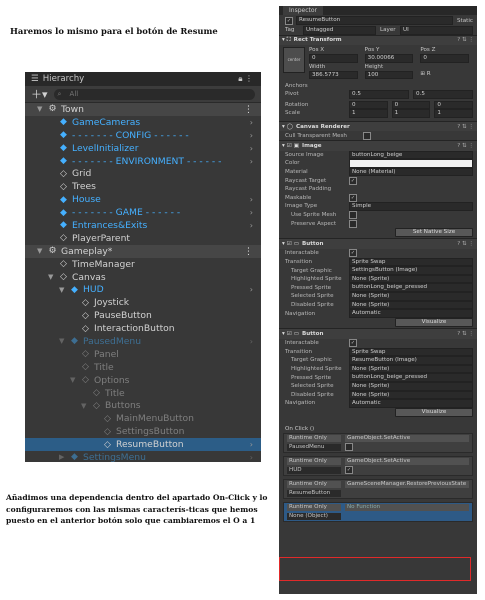 This screenshot has height=600, width=485. Describe the element at coordinates (143, 277) in the screenshot. I see `hierarchy-row: ▼ ◇ Canvas` at that location.